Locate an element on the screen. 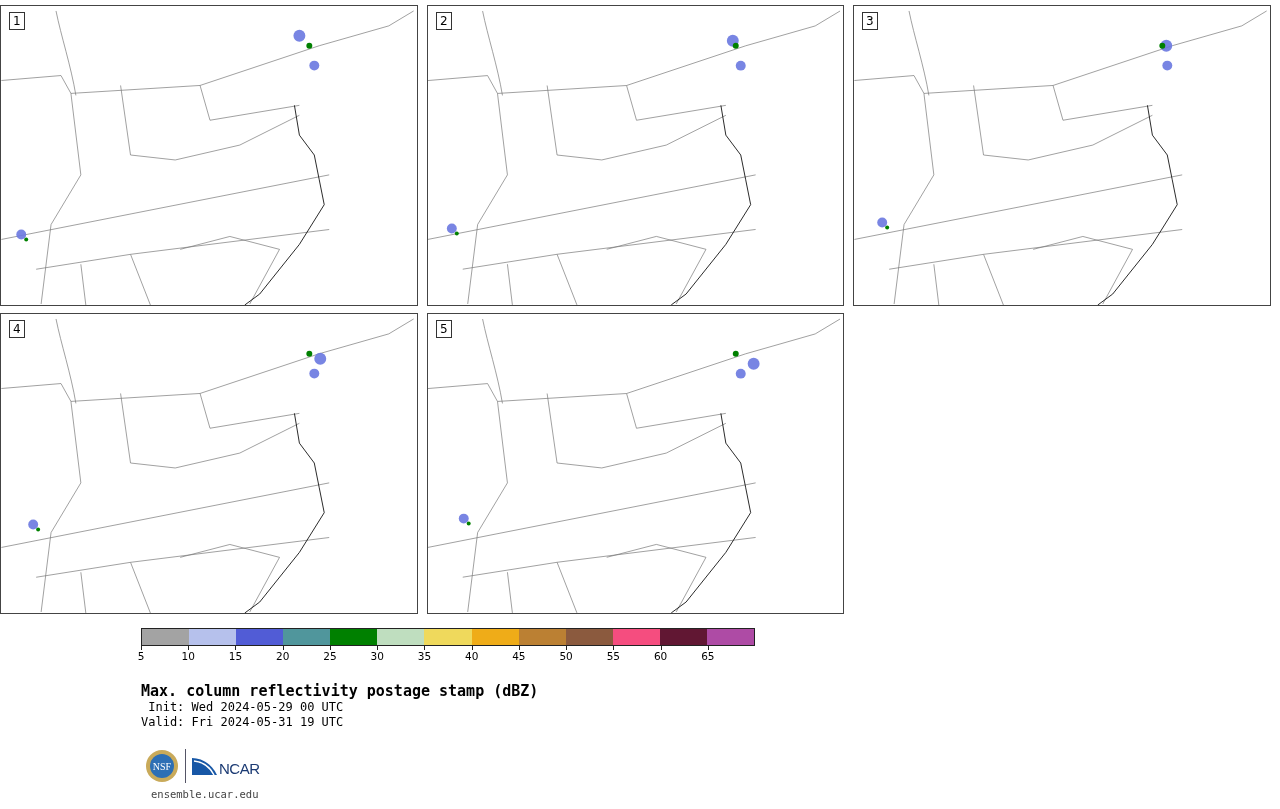 The image size is (1280, 809). swoosh-logo-icon is located at coordinates (205, 766).